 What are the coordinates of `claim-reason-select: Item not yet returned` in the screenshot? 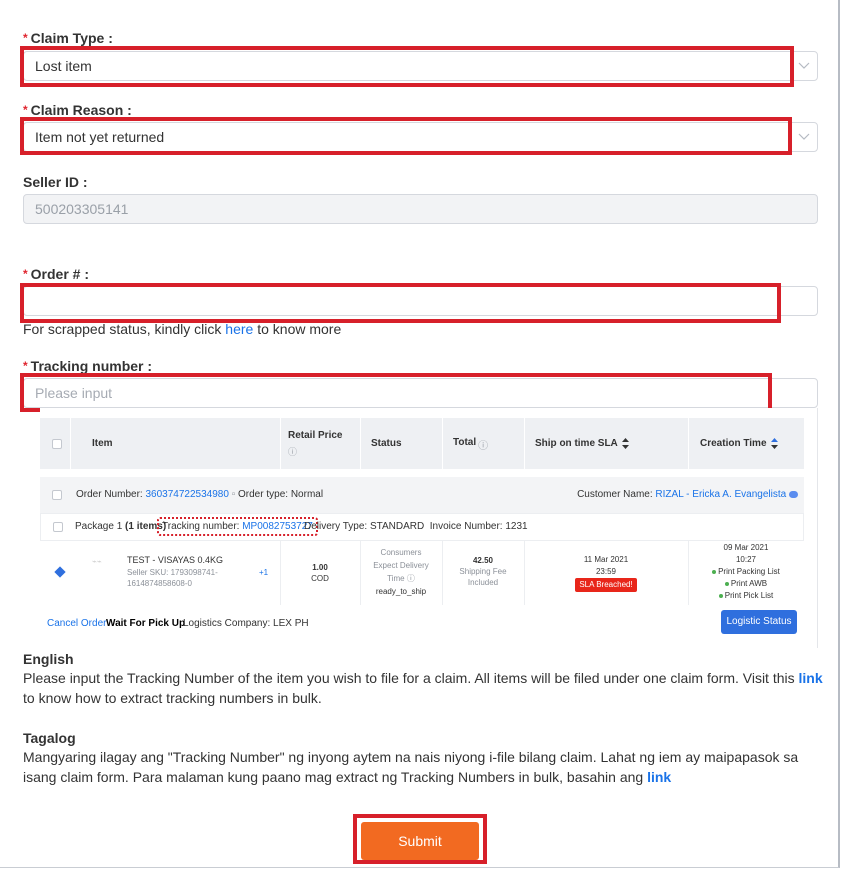 It's located at (420, 137).